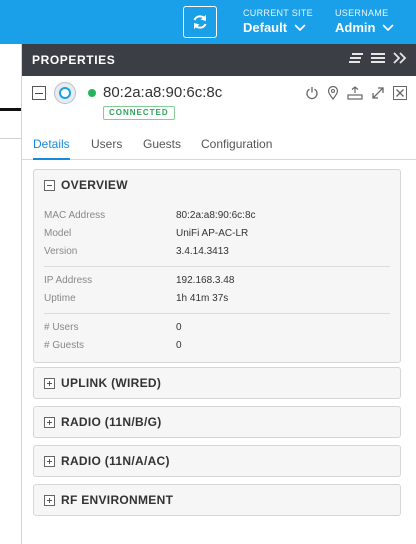 The width and height of the screenshot is (416, 544). Describe the element at coordinates (74, 60) in the screenshot. I see `panel-title: PROPERTIES` at that location.